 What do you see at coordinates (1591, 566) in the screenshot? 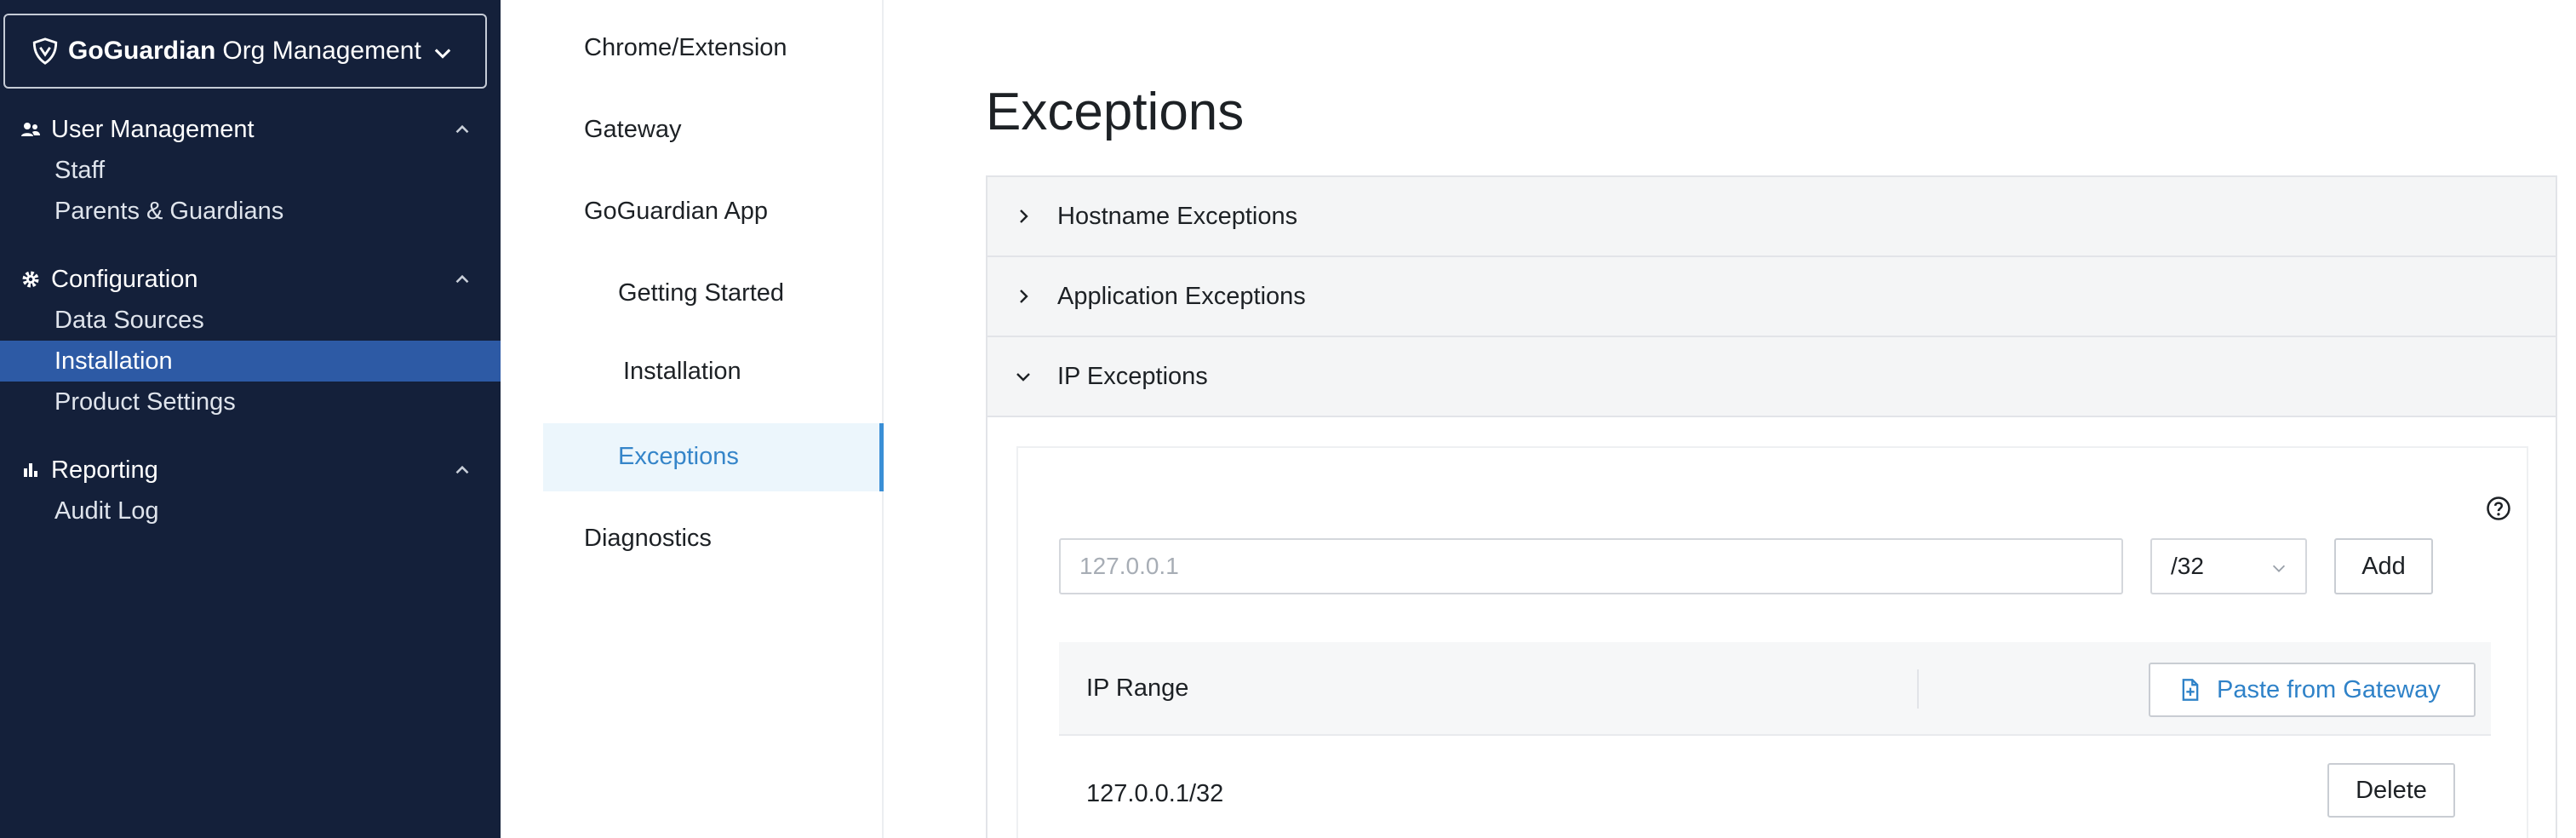
I see `ip-address-input` at bounding box center [1591, 566].